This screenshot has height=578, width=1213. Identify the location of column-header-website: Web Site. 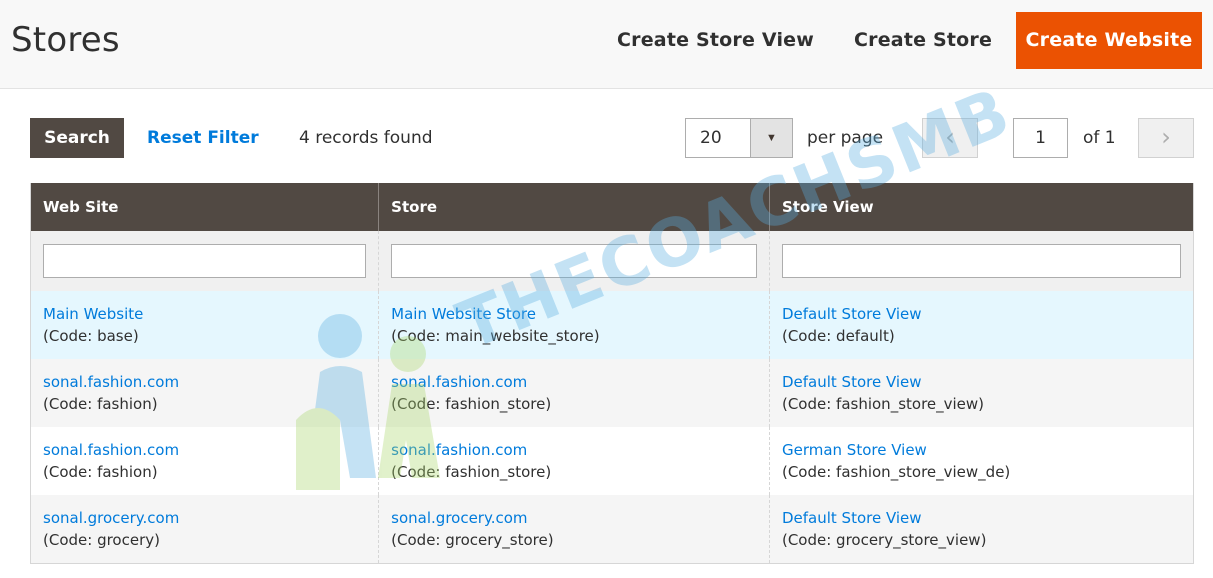
(204, 207).